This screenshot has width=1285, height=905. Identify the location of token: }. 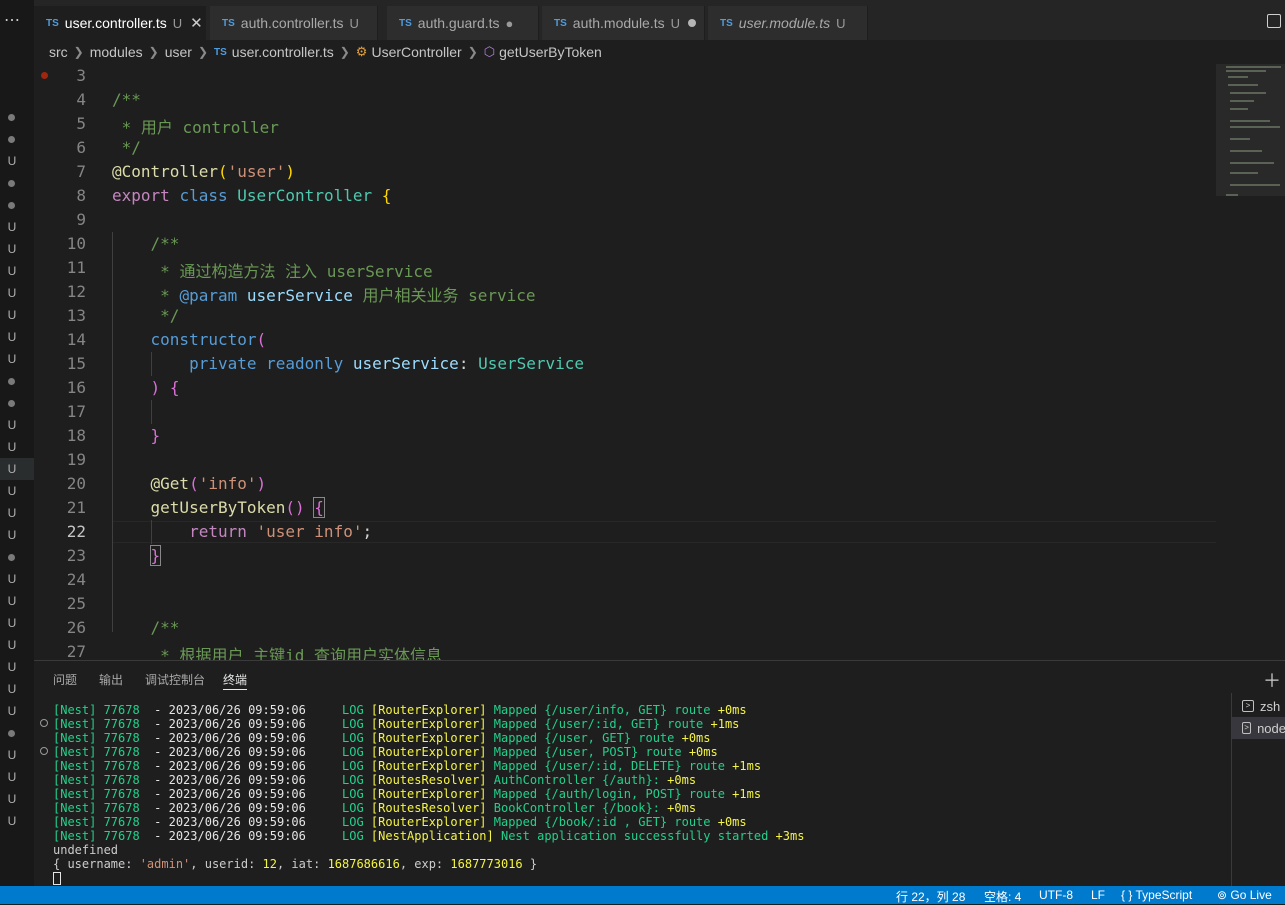
(155, 435).